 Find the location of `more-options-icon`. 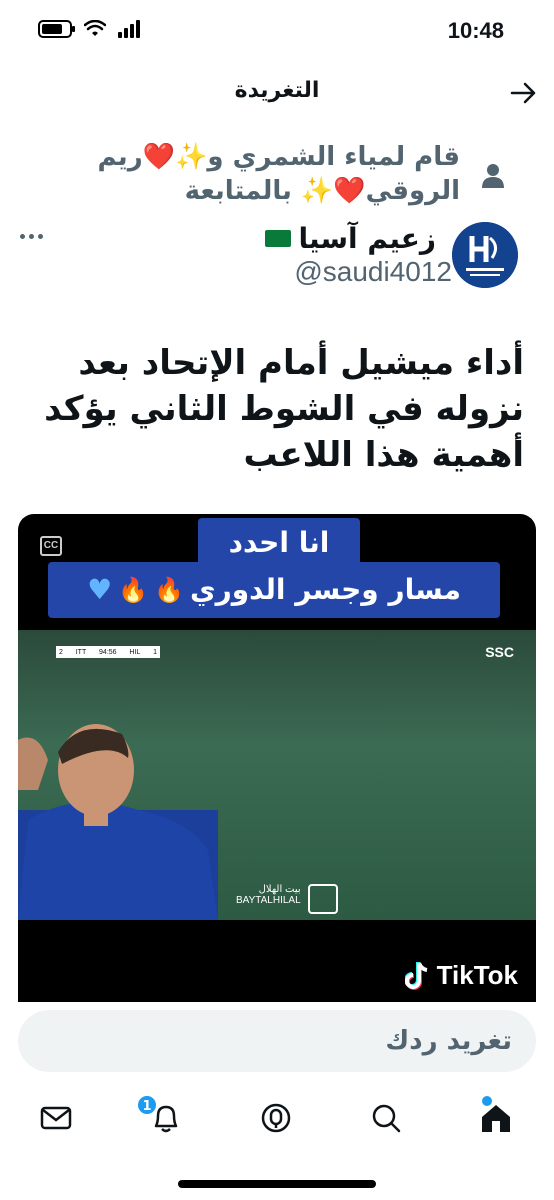

more-options-icon is located at coordinates (31, 236).